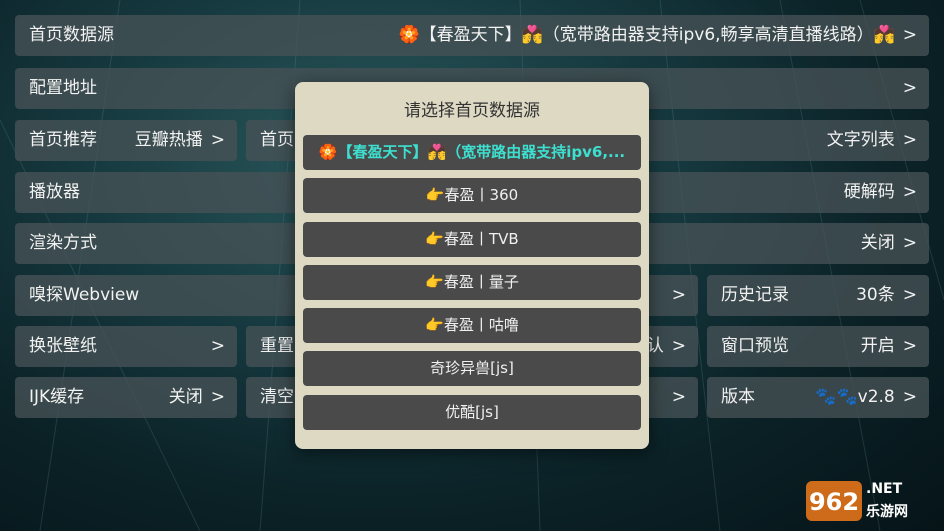 This screenshot has width=944, height=531. What do you see at coordinates (877, 346) in the screenshot?
I see `window-preview-value: 开启` at bounding box center [877, 346].